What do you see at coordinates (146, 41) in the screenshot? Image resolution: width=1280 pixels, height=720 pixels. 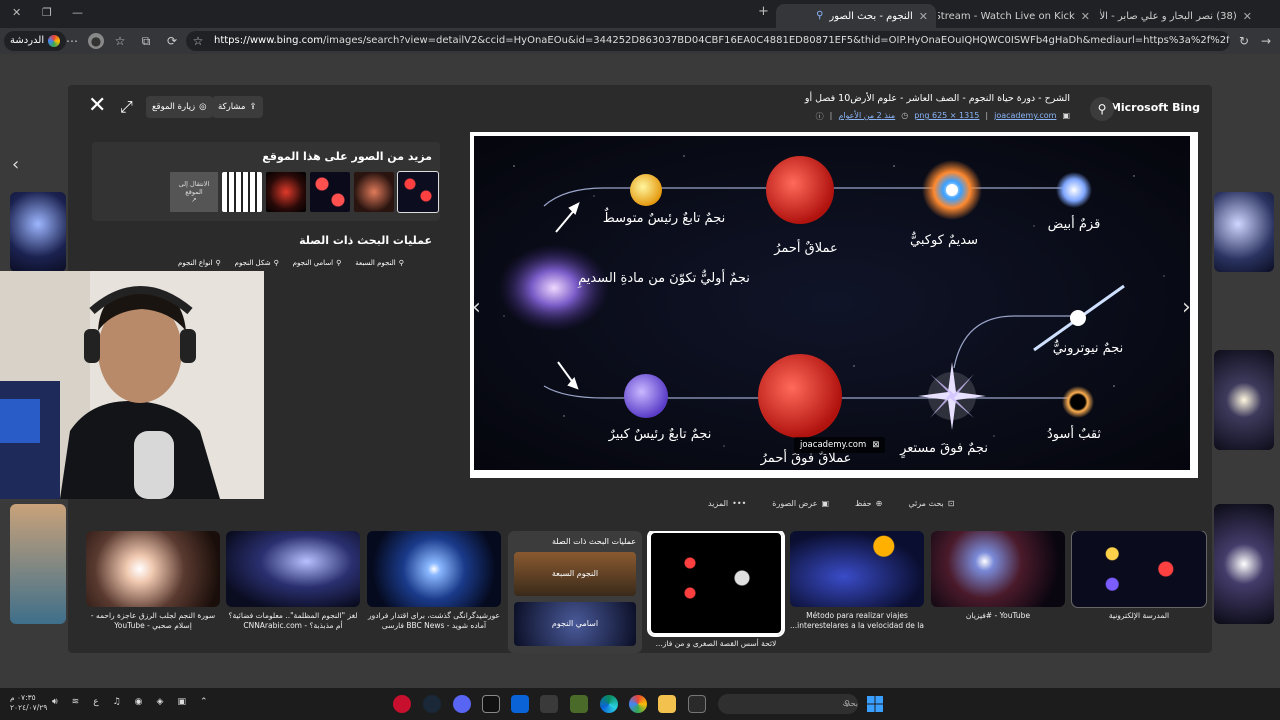 I see `extensions-icon: ⧉` at bounding box center [146, 41].